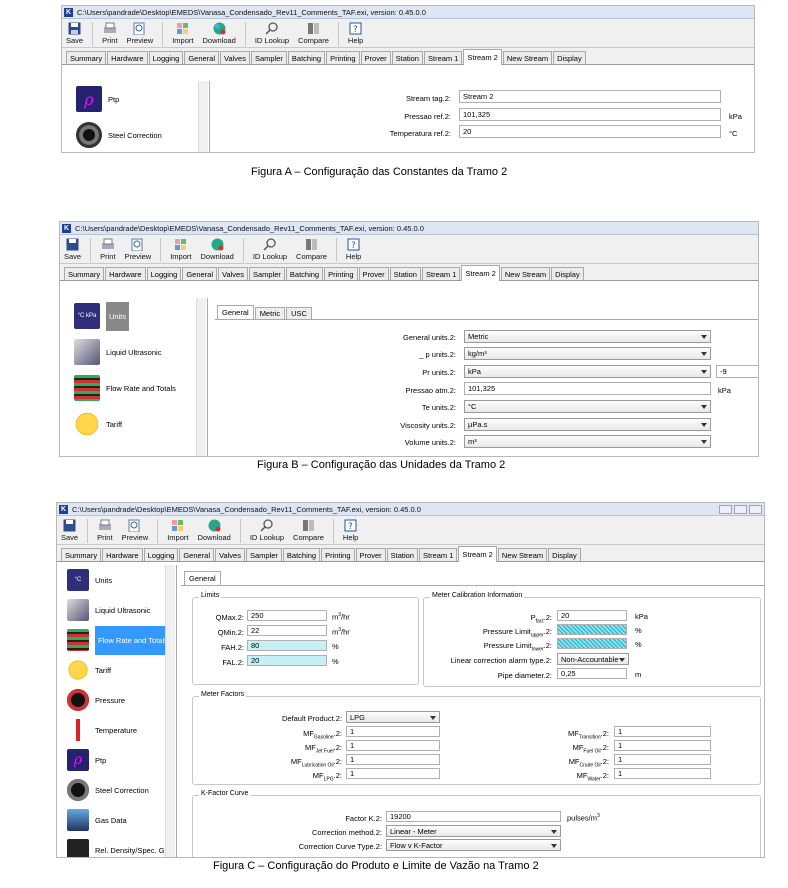 This screenshot has height=888, width=788. Describe the element at coordinates (118, 846) in the screenshot. I see `sidebar-item-rel-density: Rel. Density/Spec. Grav` at that location.